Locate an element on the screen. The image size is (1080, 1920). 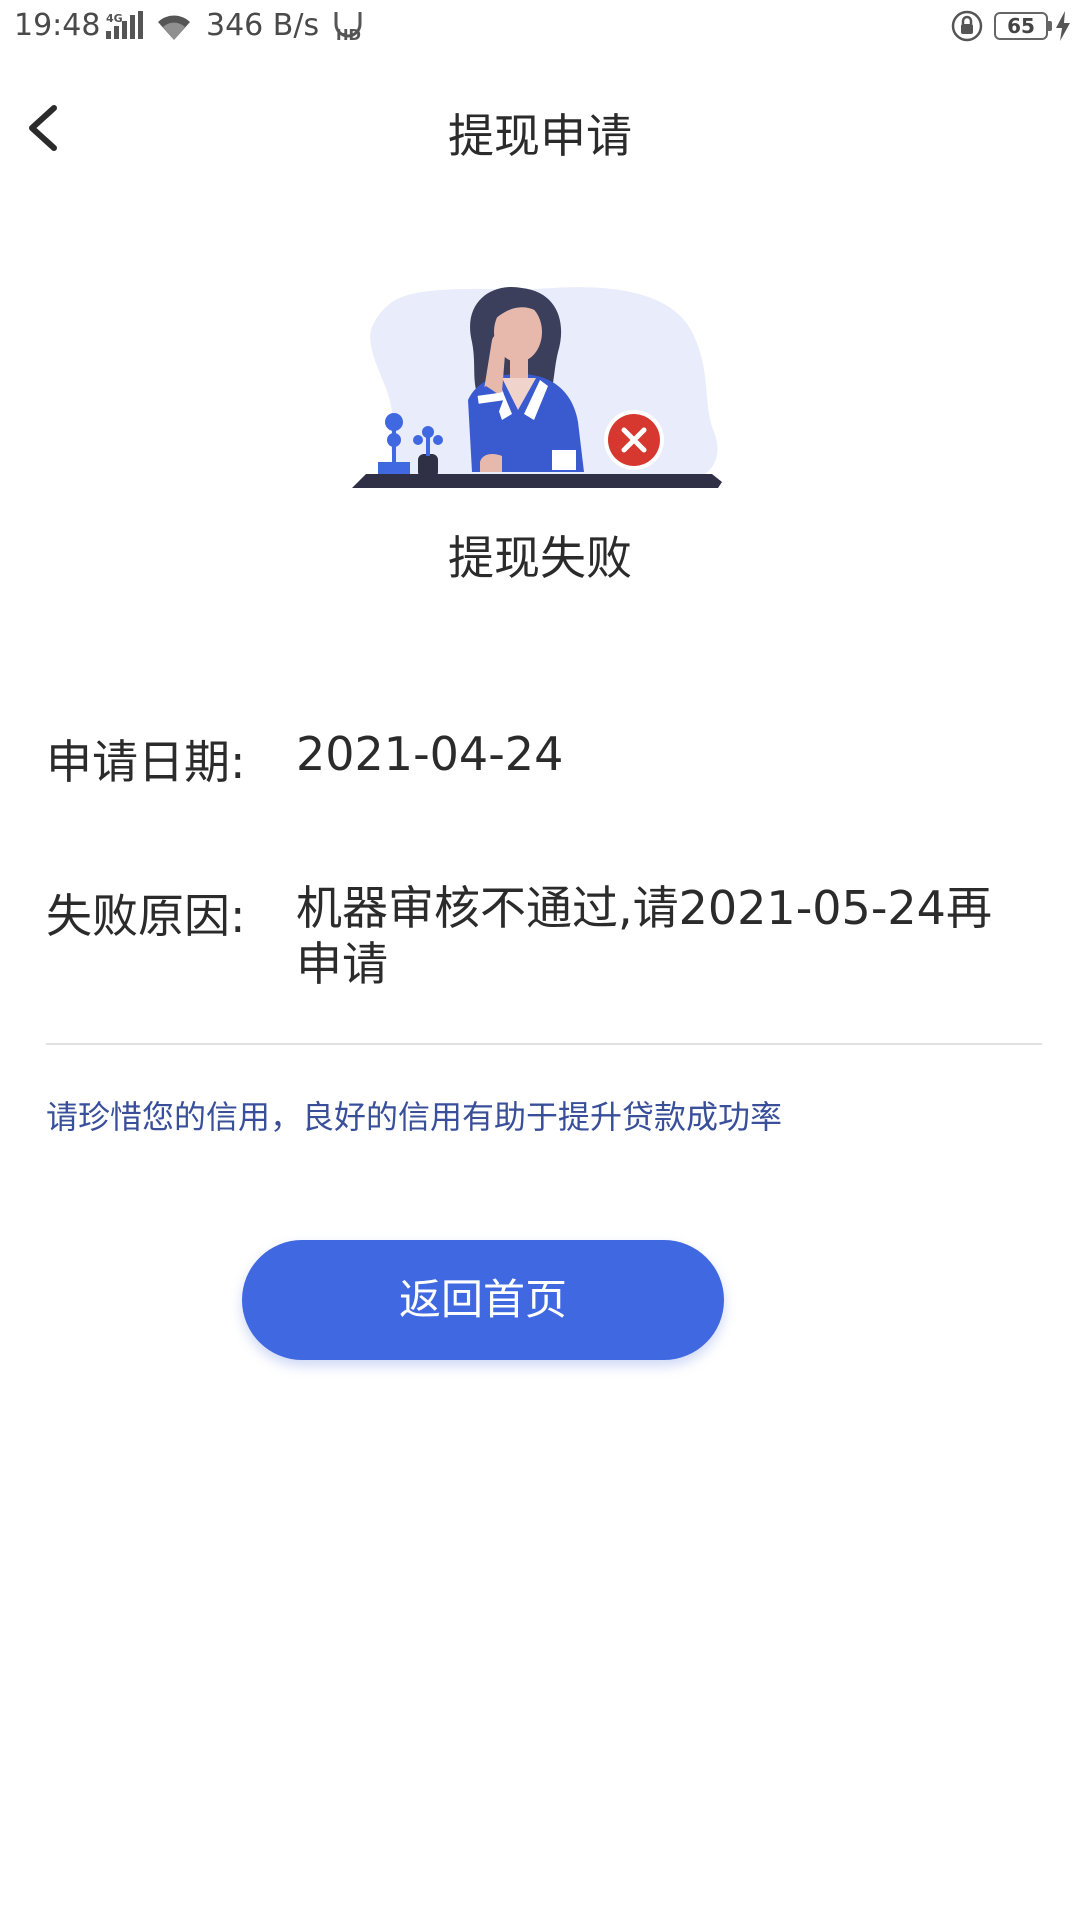
rotation-lock-icon is located at coordinates (967, 26).